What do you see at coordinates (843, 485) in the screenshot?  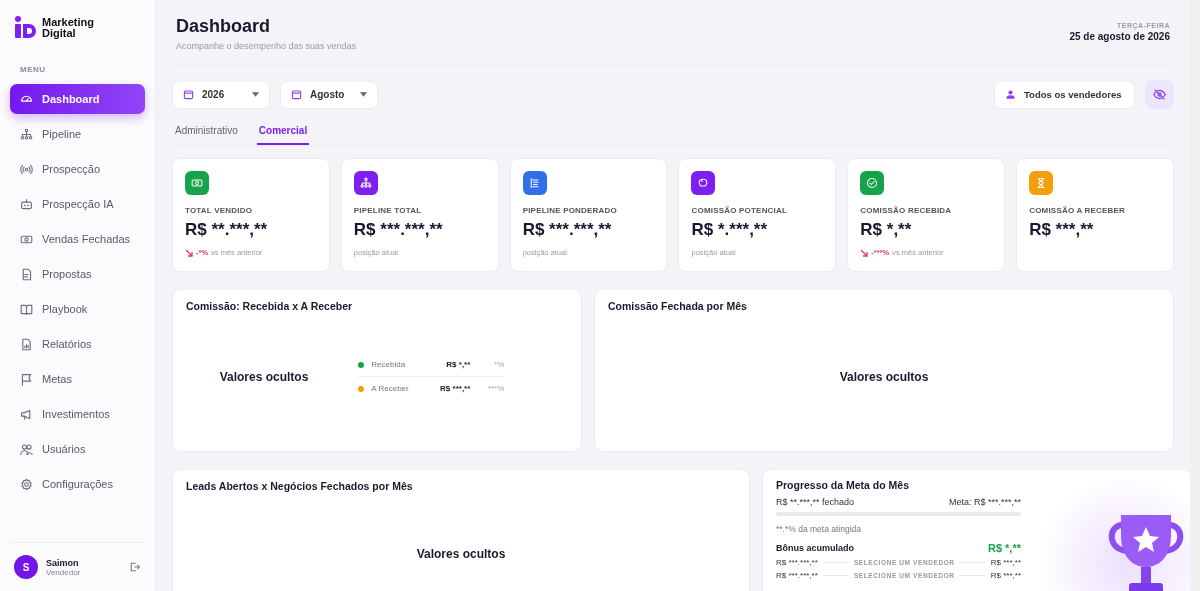 I see `card-title: Progresso da Meta do Mês` at bounding box center [843, 485].